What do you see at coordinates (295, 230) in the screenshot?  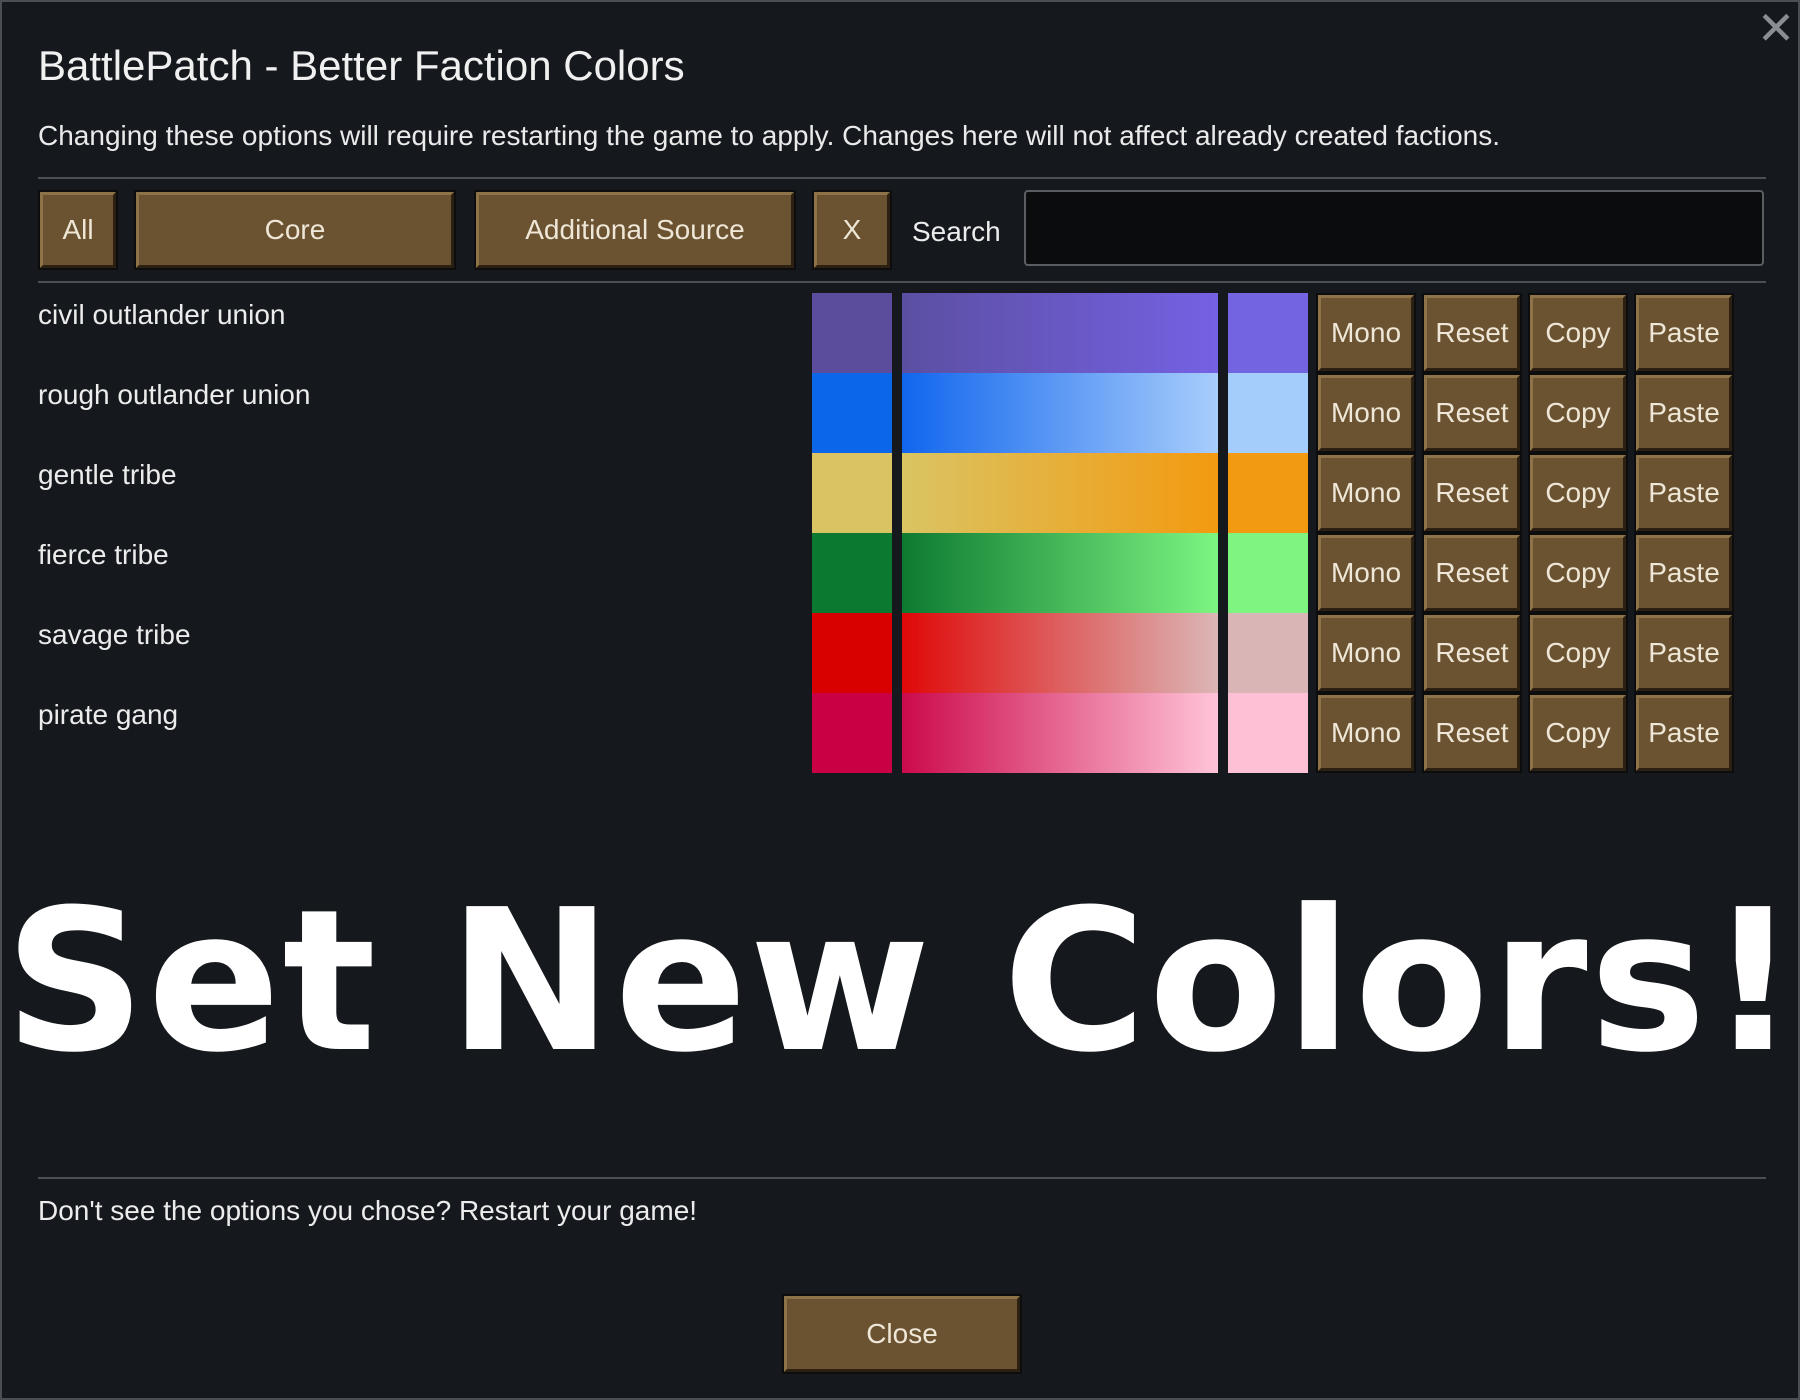 I see `tab-core: Core` at bounding box center [295, 230].